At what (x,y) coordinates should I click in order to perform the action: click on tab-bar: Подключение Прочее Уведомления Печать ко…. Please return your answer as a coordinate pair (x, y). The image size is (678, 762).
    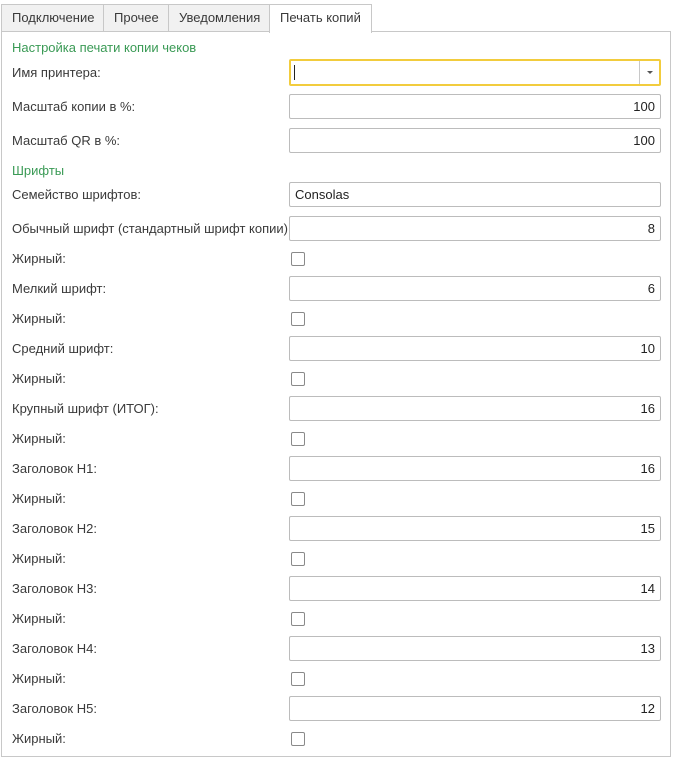
    Looking at the image, I should click on (339, 16).